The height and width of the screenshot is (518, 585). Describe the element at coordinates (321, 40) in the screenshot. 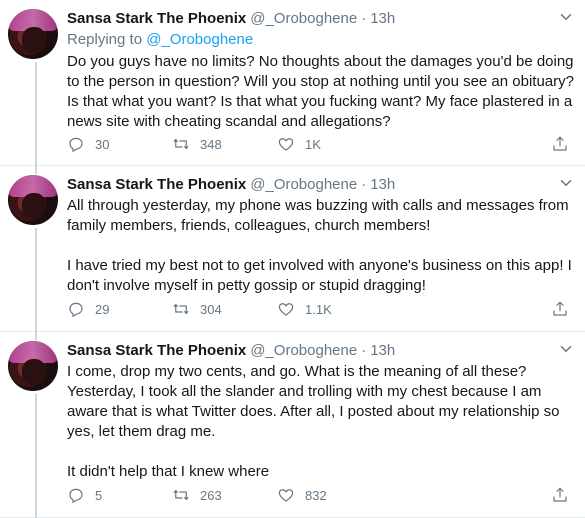

I see `replying-to: Replying to @_Oroboghene` at that location.